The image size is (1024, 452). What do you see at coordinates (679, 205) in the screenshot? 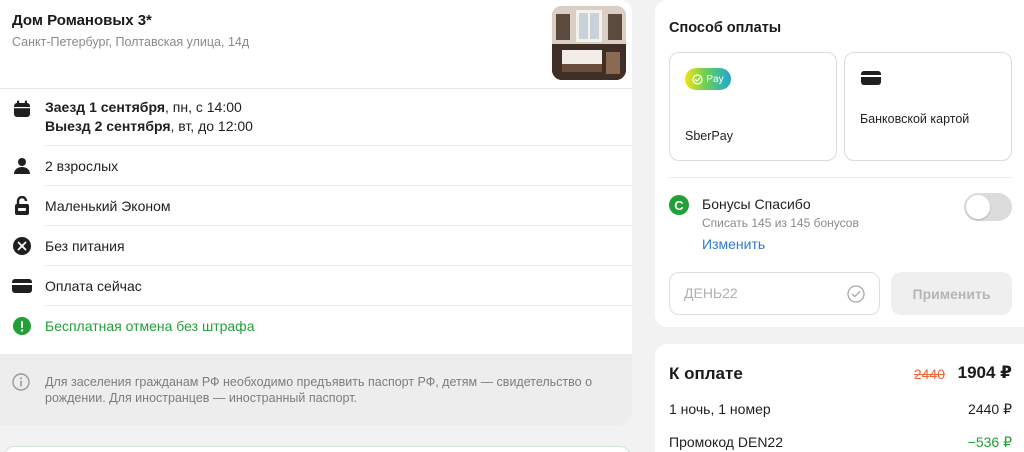
I see `spasibo-logo-icon: С` at bounding box center [679, 205].